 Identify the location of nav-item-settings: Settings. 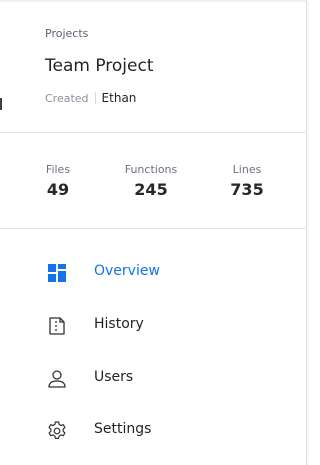
(153, 430).